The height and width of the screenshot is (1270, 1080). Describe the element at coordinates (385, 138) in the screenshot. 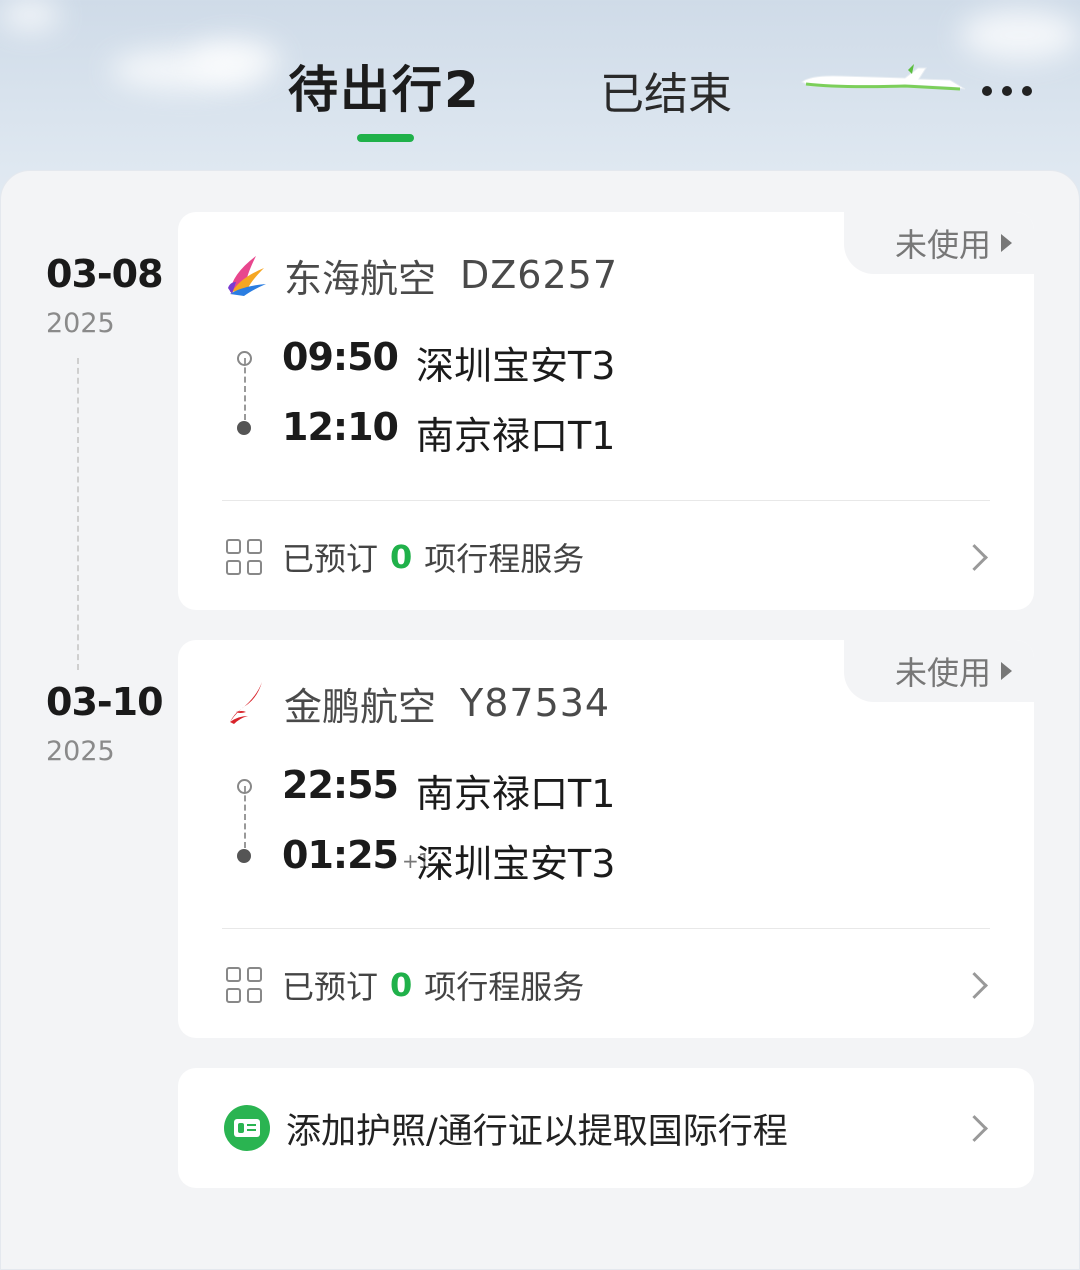

I see `active-tab-indicator` at that location.